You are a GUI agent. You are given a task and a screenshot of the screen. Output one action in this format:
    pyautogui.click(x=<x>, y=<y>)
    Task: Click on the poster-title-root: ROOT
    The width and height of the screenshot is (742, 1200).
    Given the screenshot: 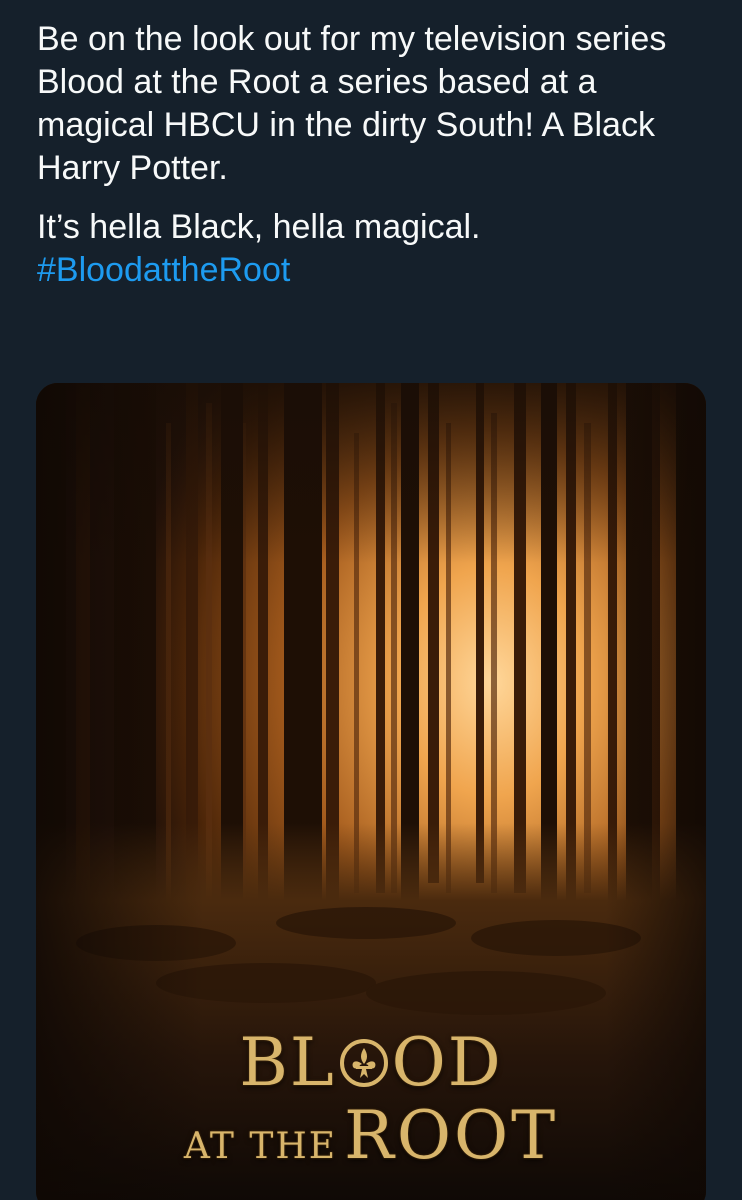 What is the action you would take?
    pyautogui.click(x=451, y=1135)
    